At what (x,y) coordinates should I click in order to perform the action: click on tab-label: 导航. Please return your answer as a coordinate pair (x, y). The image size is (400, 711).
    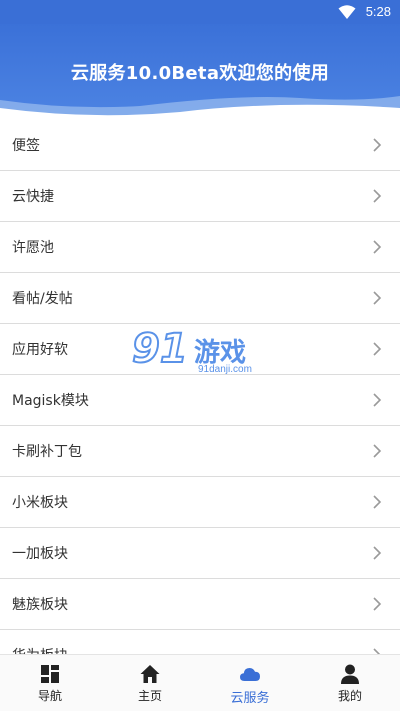
    Looking at the image, I should click on (49, 696).